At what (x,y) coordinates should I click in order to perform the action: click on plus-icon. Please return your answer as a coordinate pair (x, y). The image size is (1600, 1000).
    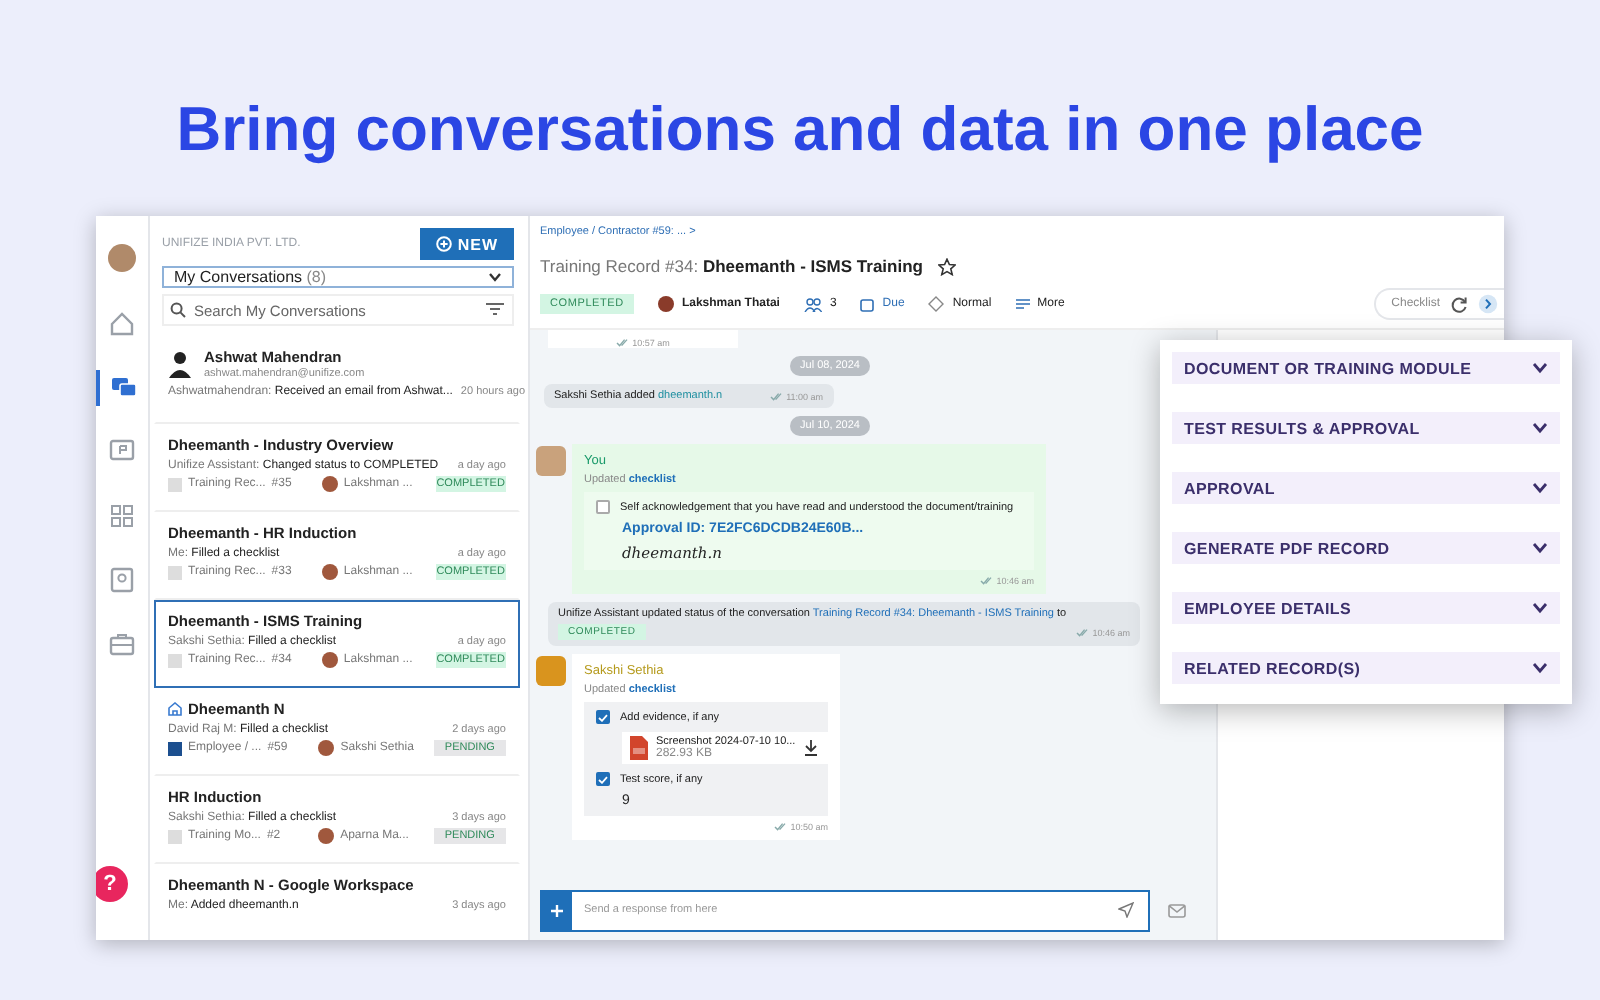
    Looking at the image, I should click on (556, 910).